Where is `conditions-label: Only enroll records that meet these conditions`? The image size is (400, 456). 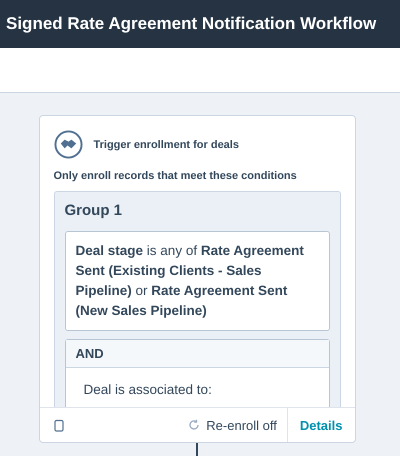
conditions-label: Only enroll records that meet these conditions is located at coordinates (176, 176).